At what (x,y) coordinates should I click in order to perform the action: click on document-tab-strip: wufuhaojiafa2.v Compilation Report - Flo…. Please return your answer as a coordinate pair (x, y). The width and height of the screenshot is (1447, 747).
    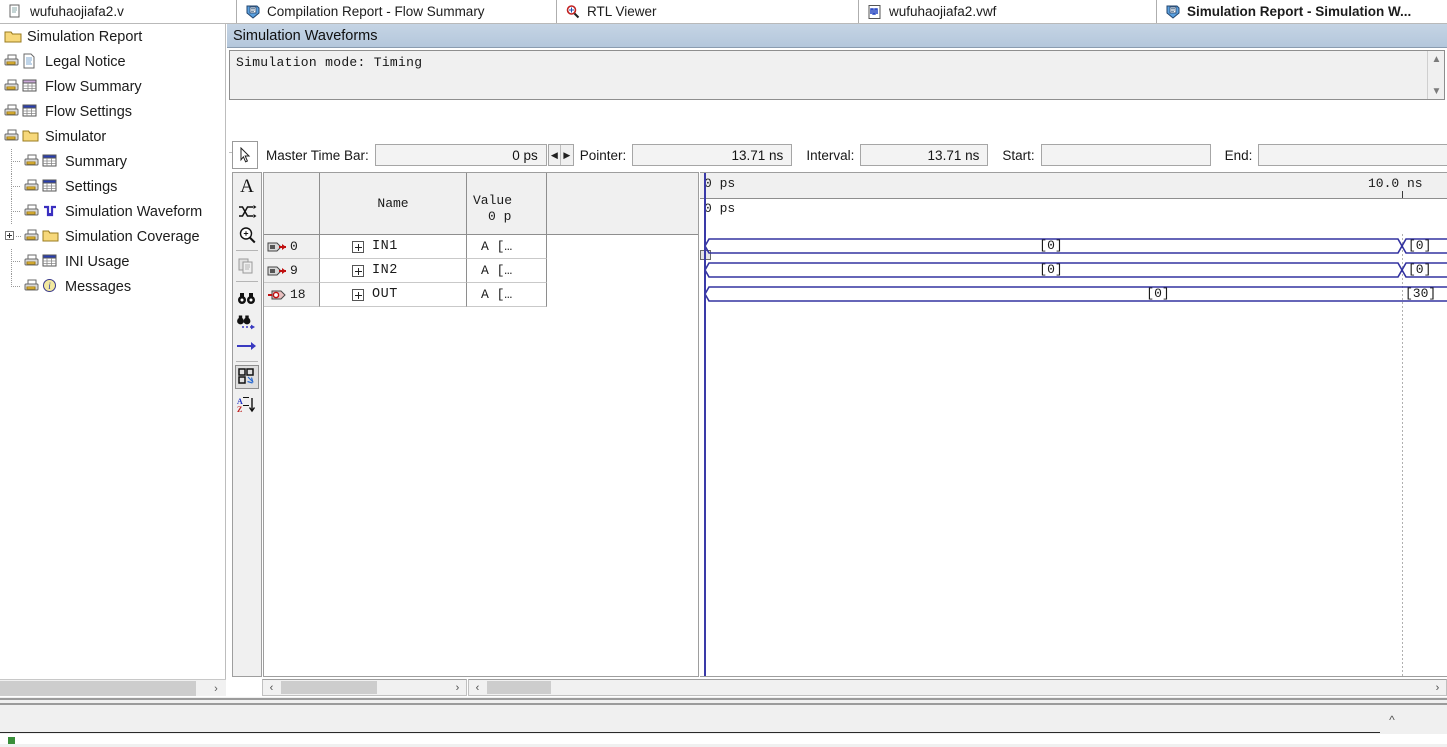
    Looking at the image, I should click on (723, 12).